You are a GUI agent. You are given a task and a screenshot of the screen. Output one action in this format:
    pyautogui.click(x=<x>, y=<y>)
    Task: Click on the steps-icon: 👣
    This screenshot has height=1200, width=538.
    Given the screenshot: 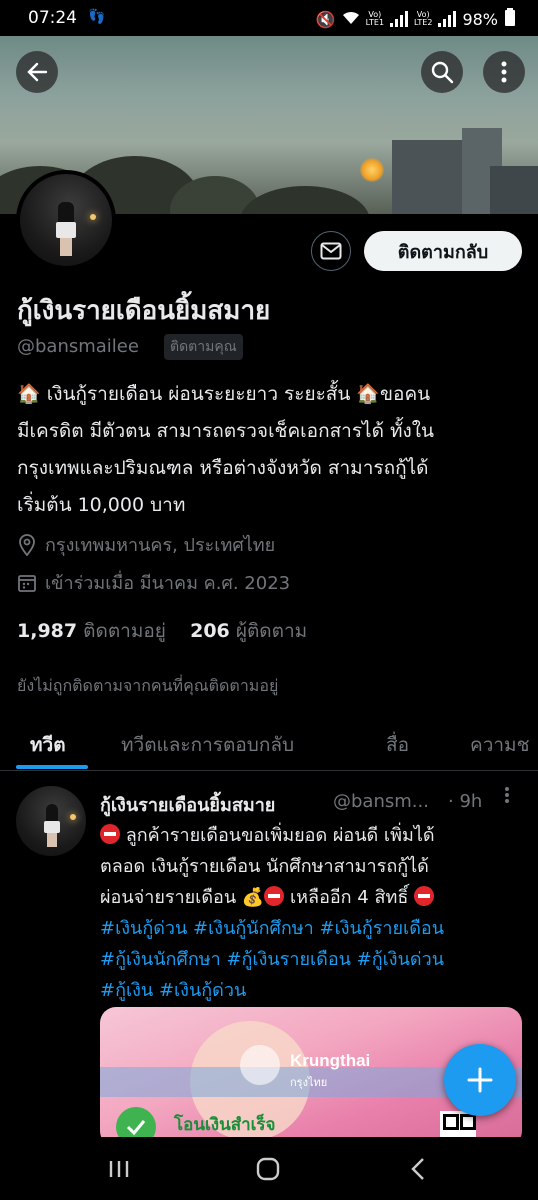 What is the action you would take?
    pyautogui.click(x=97, y=17)
    